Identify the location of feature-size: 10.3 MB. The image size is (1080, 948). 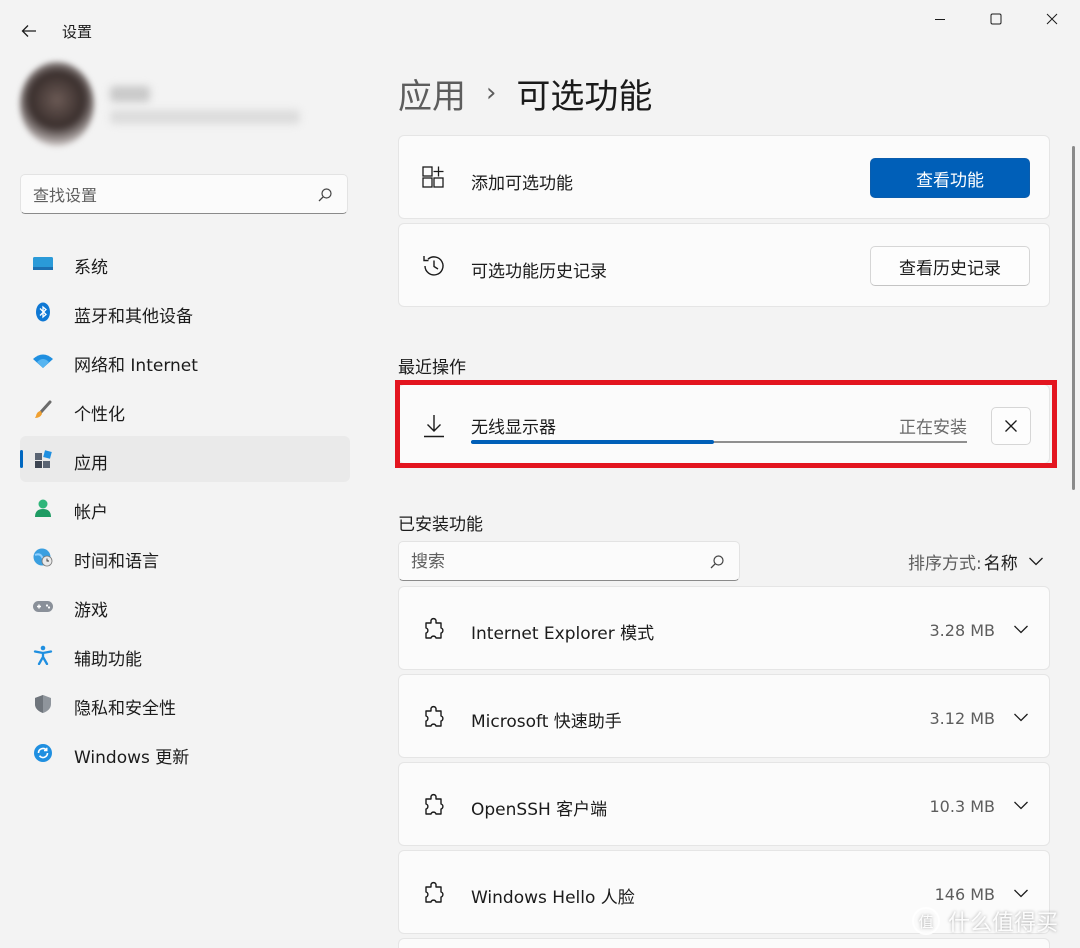
(962, 806).